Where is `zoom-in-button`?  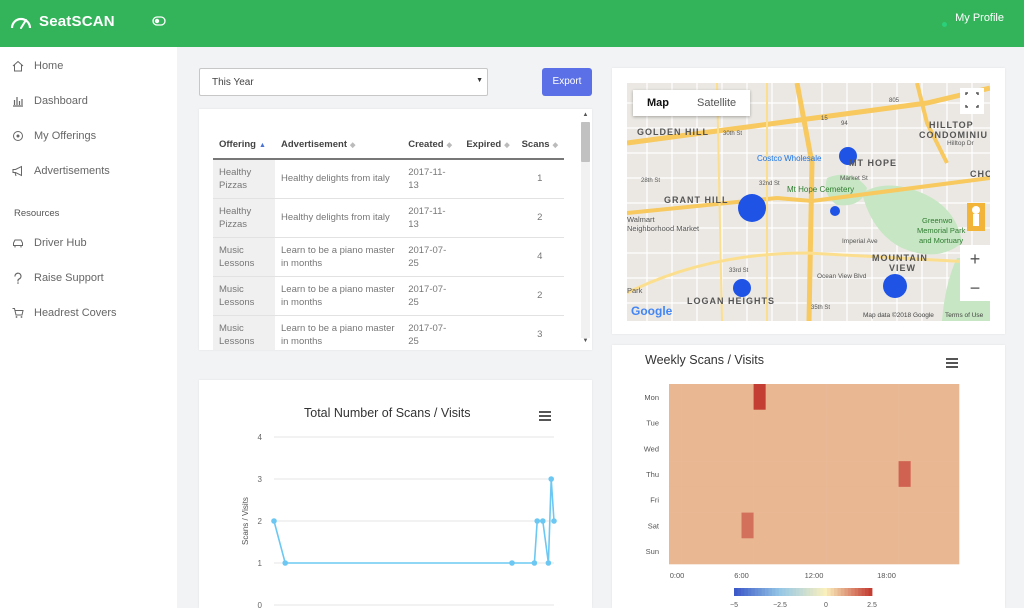
zoom-in-button is located at coordinates (975, 259).